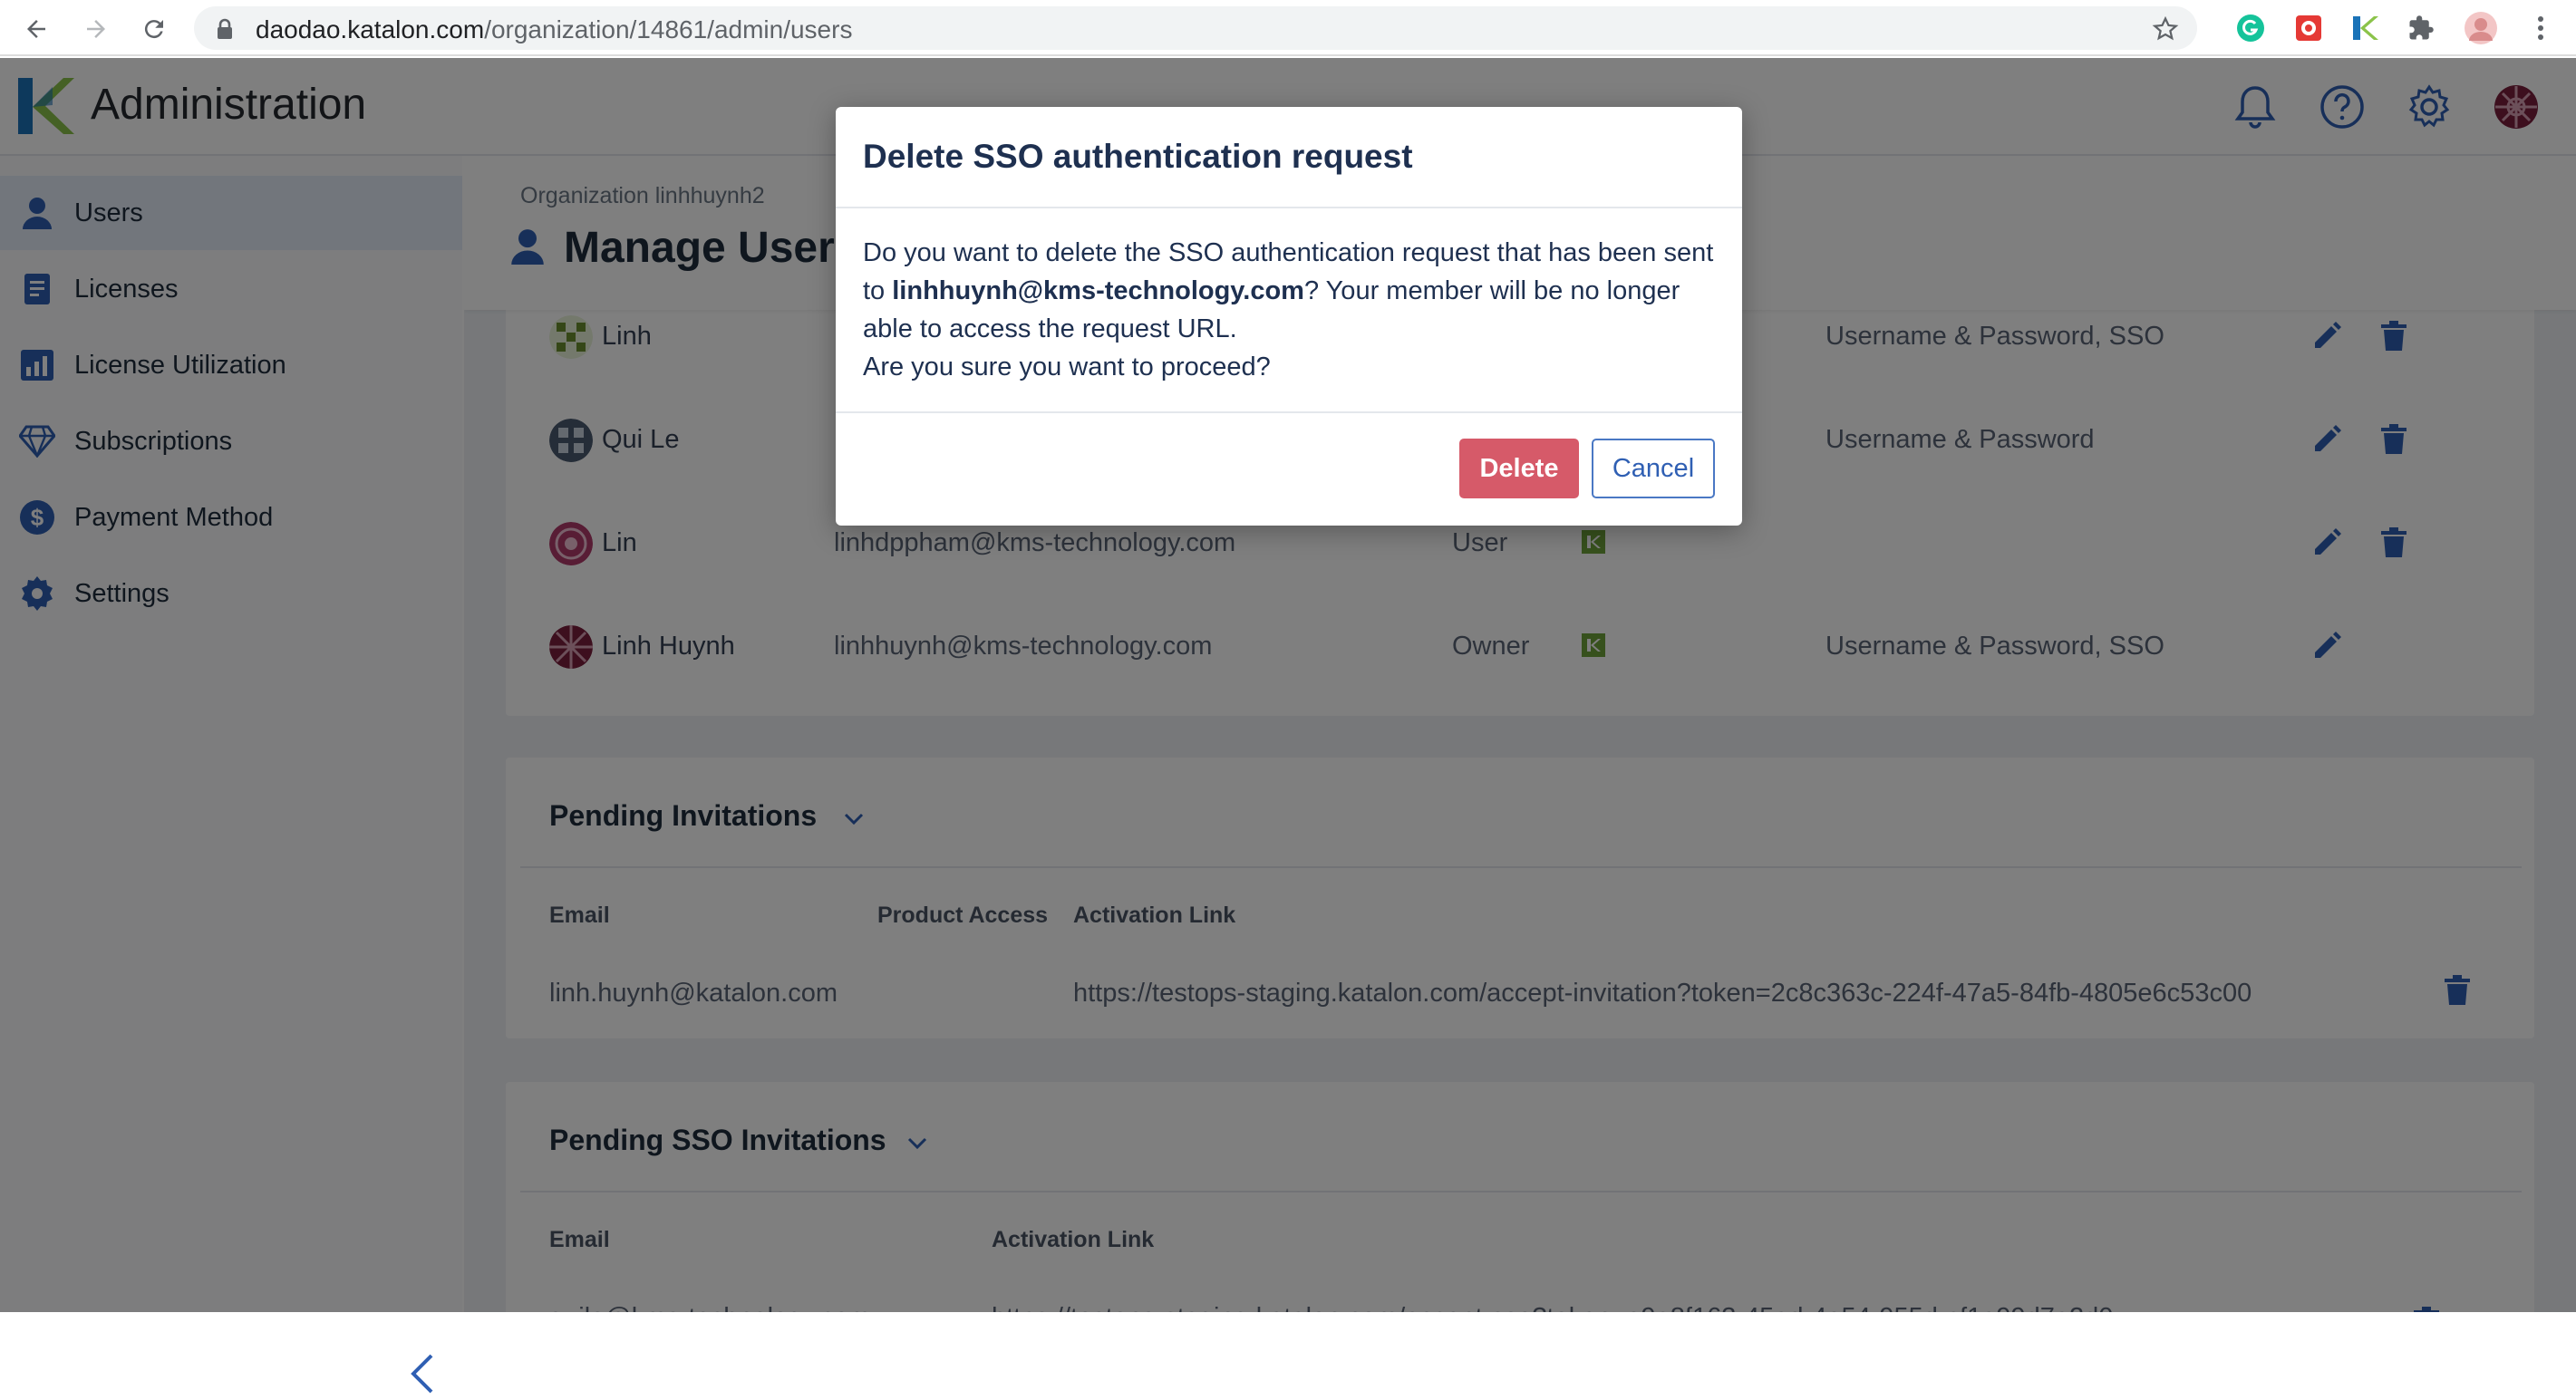  Describe the element at coordinates (2308, 28) in the screenshot. I see `recorder-extension-icon` at that location.